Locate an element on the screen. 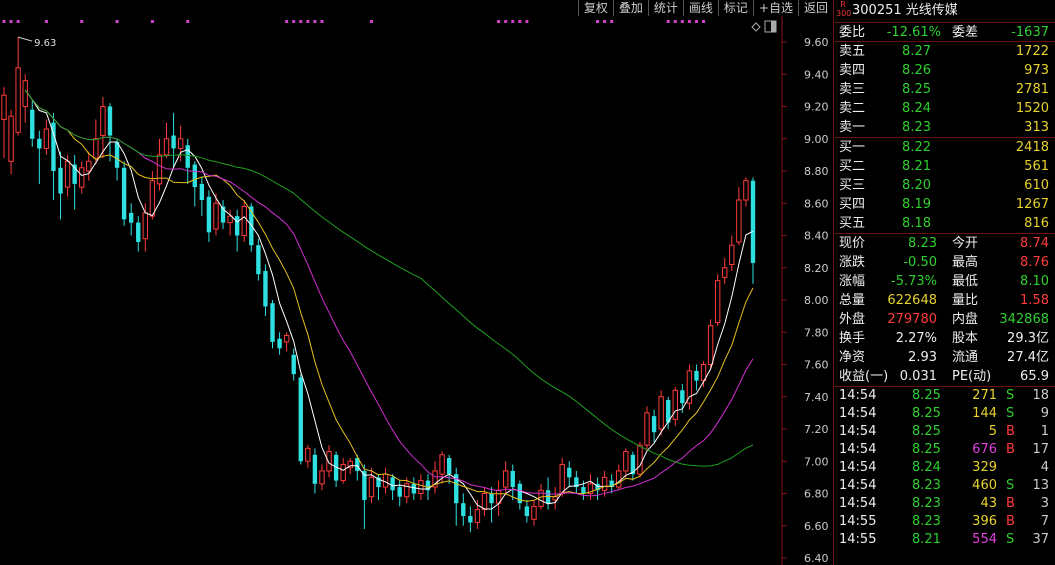 This screenshot has height=565, width=1055. reinstate-button: 复权 is located at coordinates (595, 8).